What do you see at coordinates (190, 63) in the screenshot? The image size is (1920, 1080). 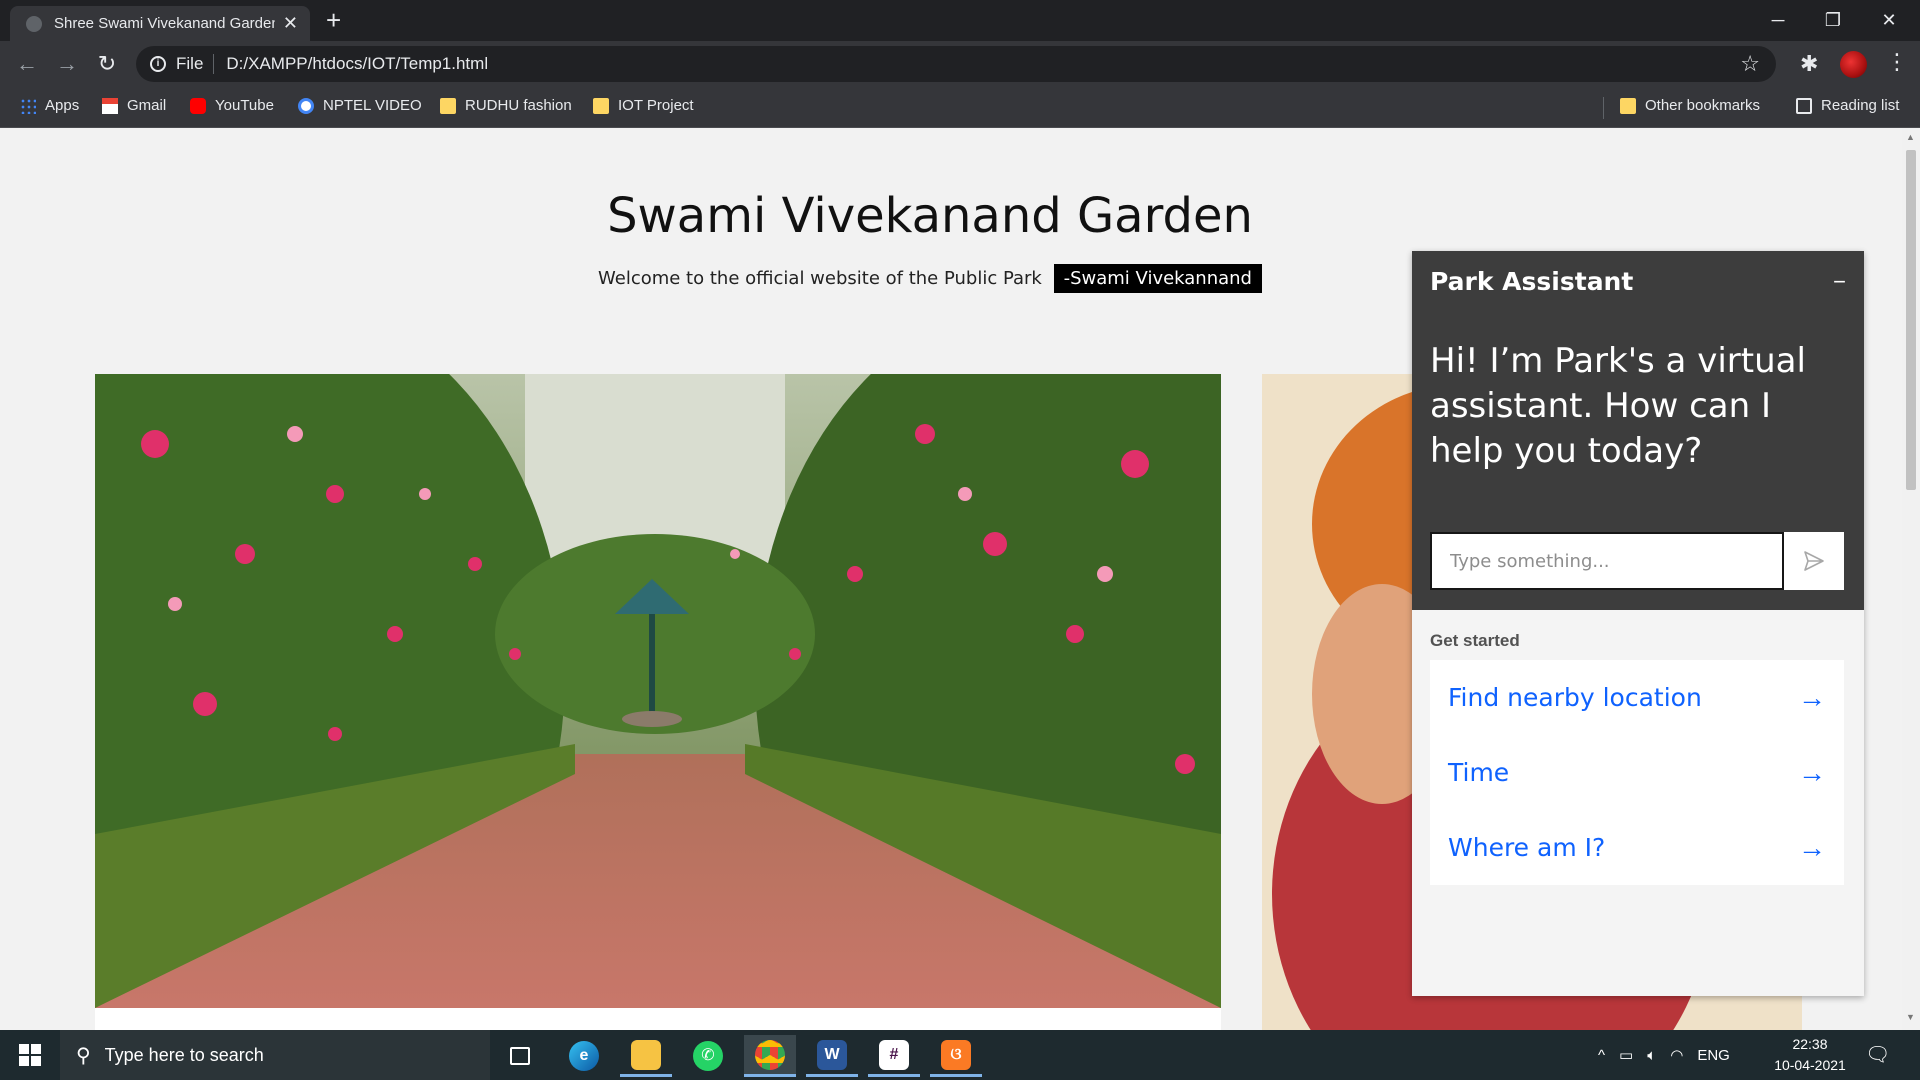 I see `file-scheme-label: File` at bounding box center [190, 63].